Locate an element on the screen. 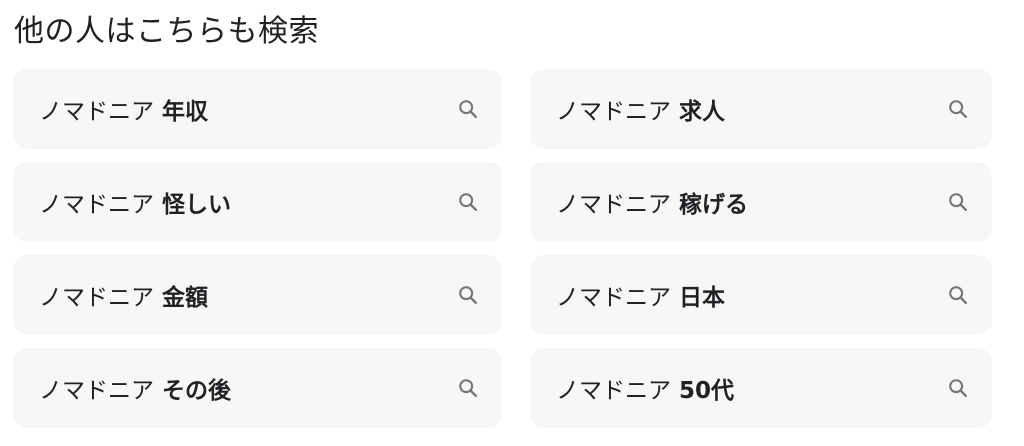  suggestion-text: ノマドニア 年収 is located at coordinates (123, 109).